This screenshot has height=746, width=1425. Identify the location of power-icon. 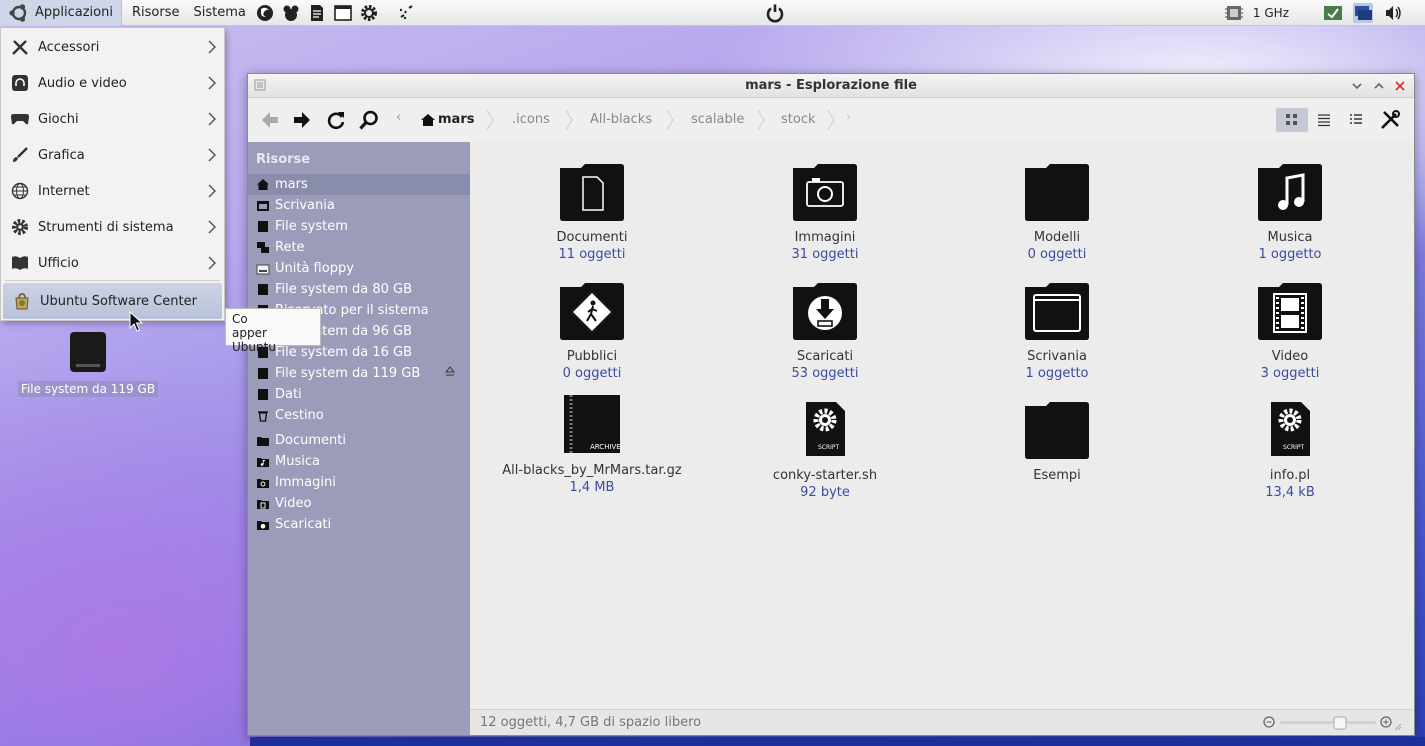
(775, 13).